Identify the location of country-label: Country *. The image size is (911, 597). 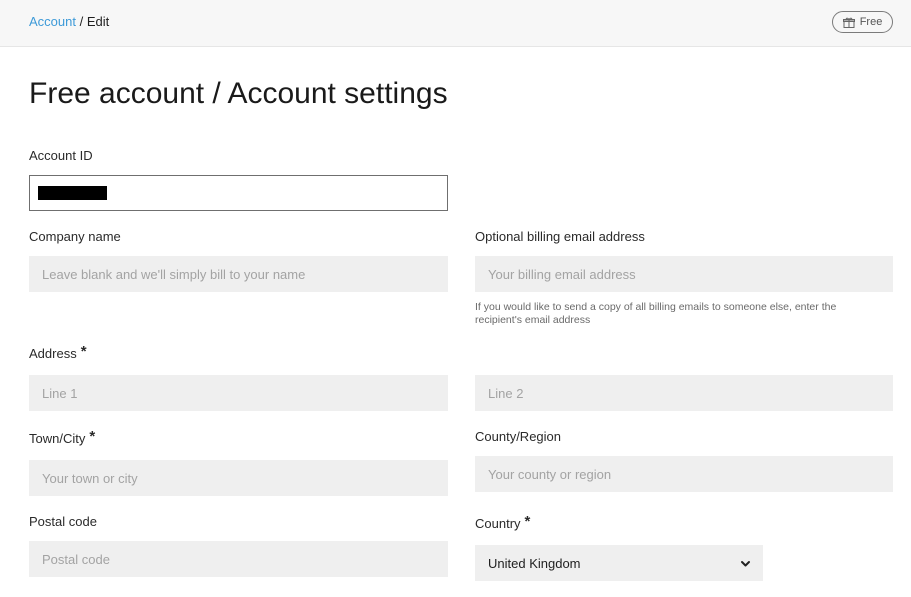
(503, 522).